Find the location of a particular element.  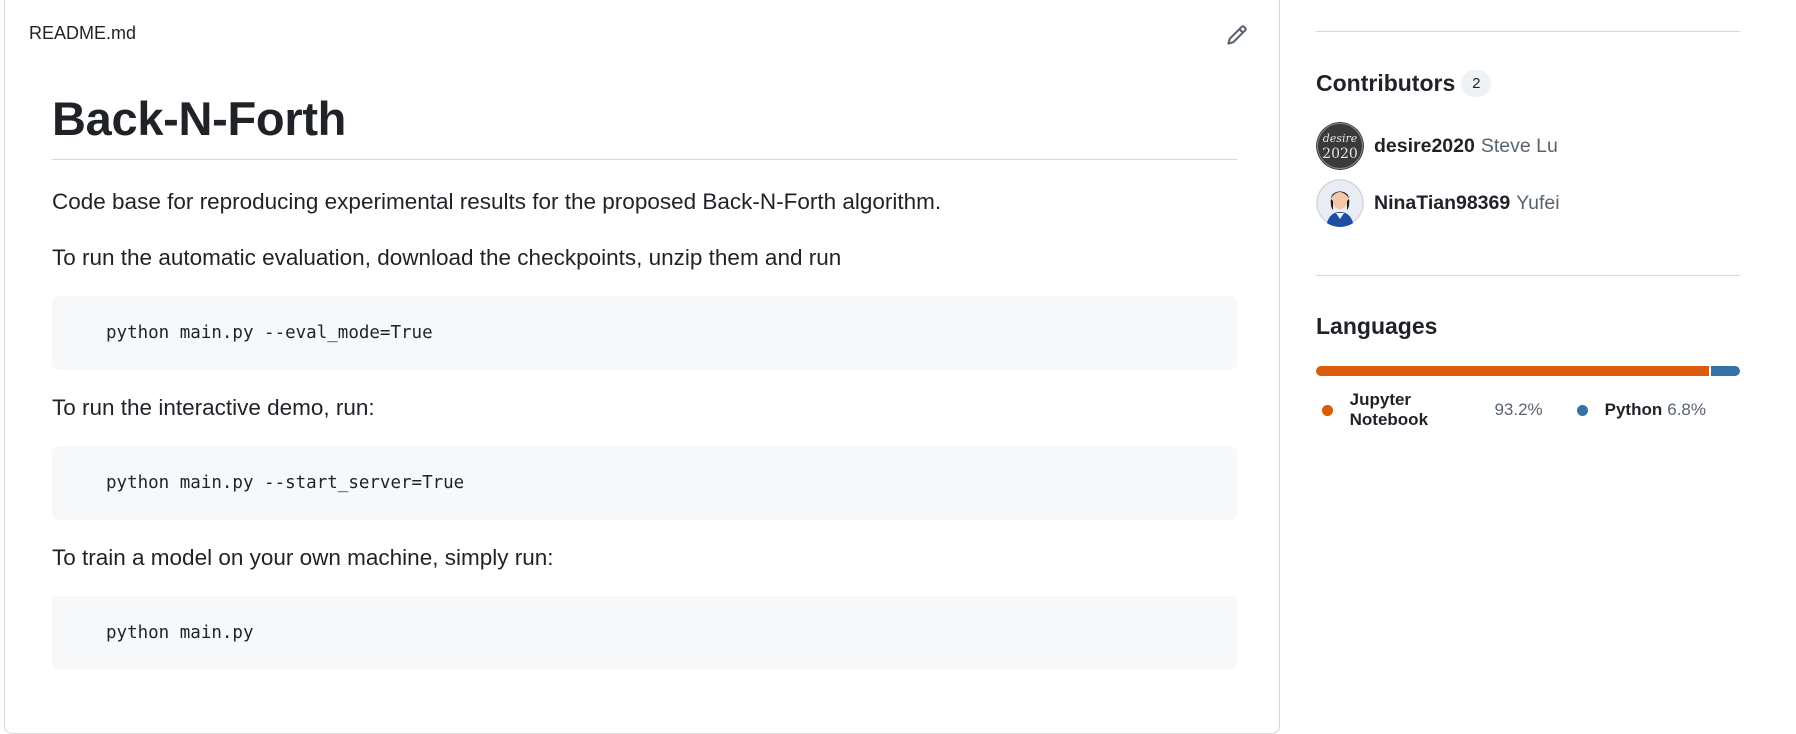

demo-code-block: python main.py --start_server=True is located at coordinates (644, 483).